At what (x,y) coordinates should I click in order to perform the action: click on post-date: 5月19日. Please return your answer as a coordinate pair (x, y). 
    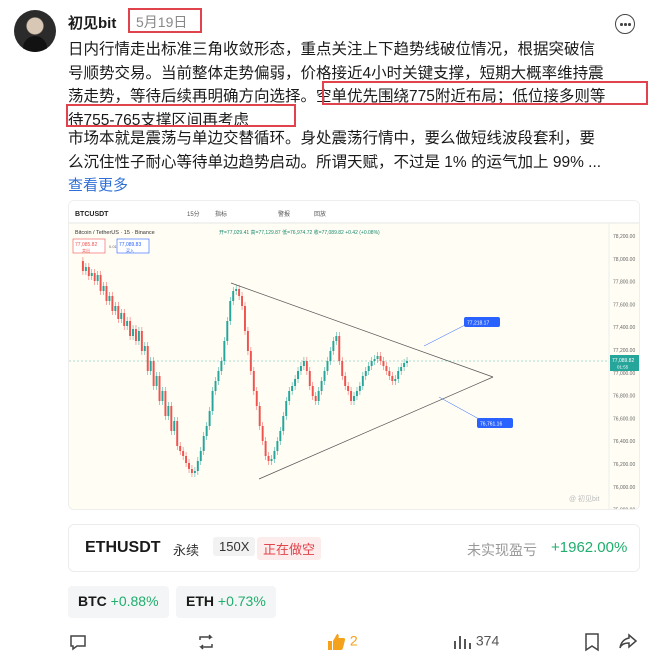
    Looking at the image, I should click on (165, 20).